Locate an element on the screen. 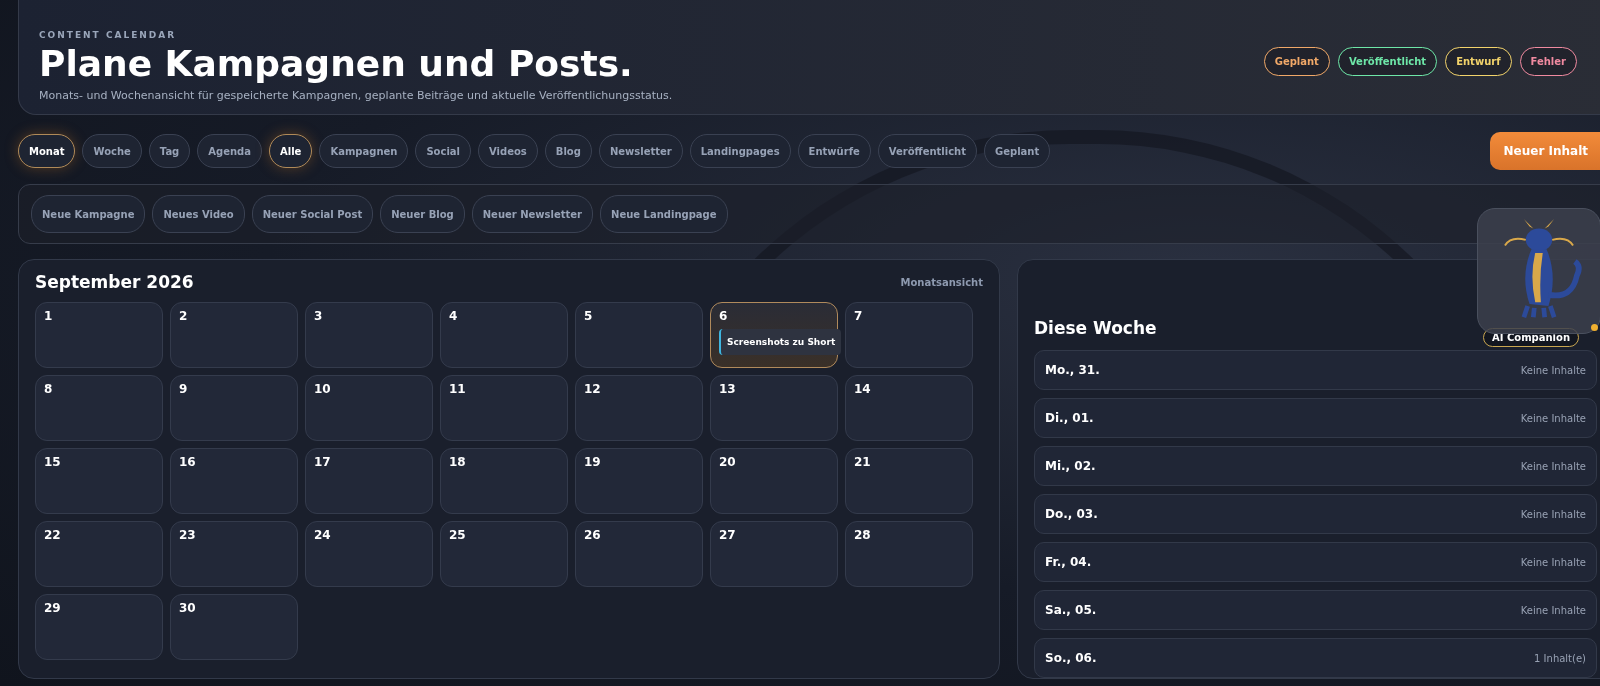  day-cell: 17 is located at coordinates (369, 481).